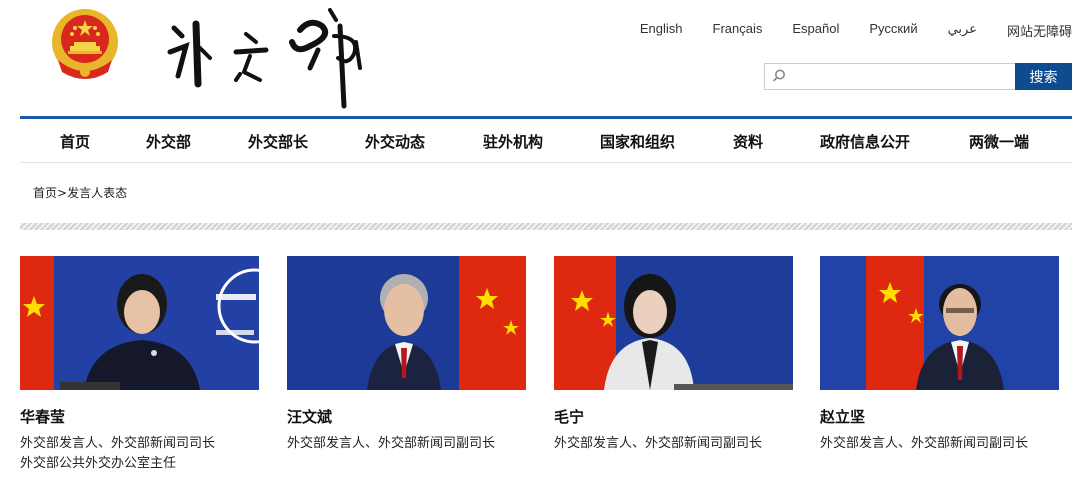 The height and width of the screenshot is (488, 1080). Describe the element at coordinates (940, 416) in the screenshot. I see `spokesperson-name: 赵立坚` at that location.